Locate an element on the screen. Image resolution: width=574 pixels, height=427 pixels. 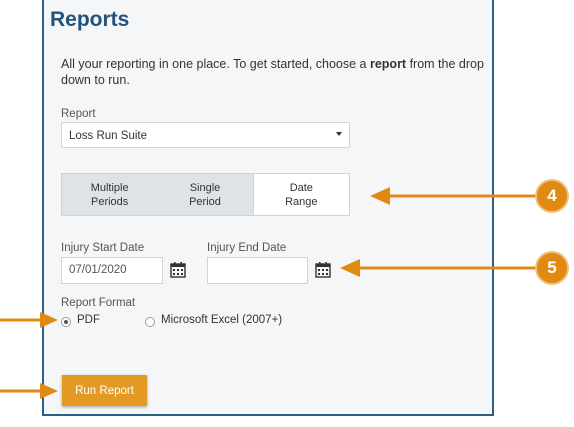
step-5-badge: 5 is located at coordinates (552, 268).